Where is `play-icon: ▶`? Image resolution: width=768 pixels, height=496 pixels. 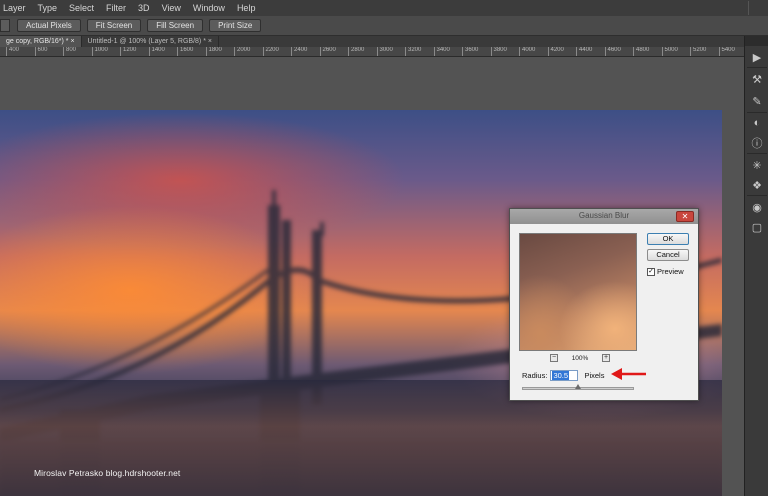 play-icon: ▶ is located at coordinates (757, 57).